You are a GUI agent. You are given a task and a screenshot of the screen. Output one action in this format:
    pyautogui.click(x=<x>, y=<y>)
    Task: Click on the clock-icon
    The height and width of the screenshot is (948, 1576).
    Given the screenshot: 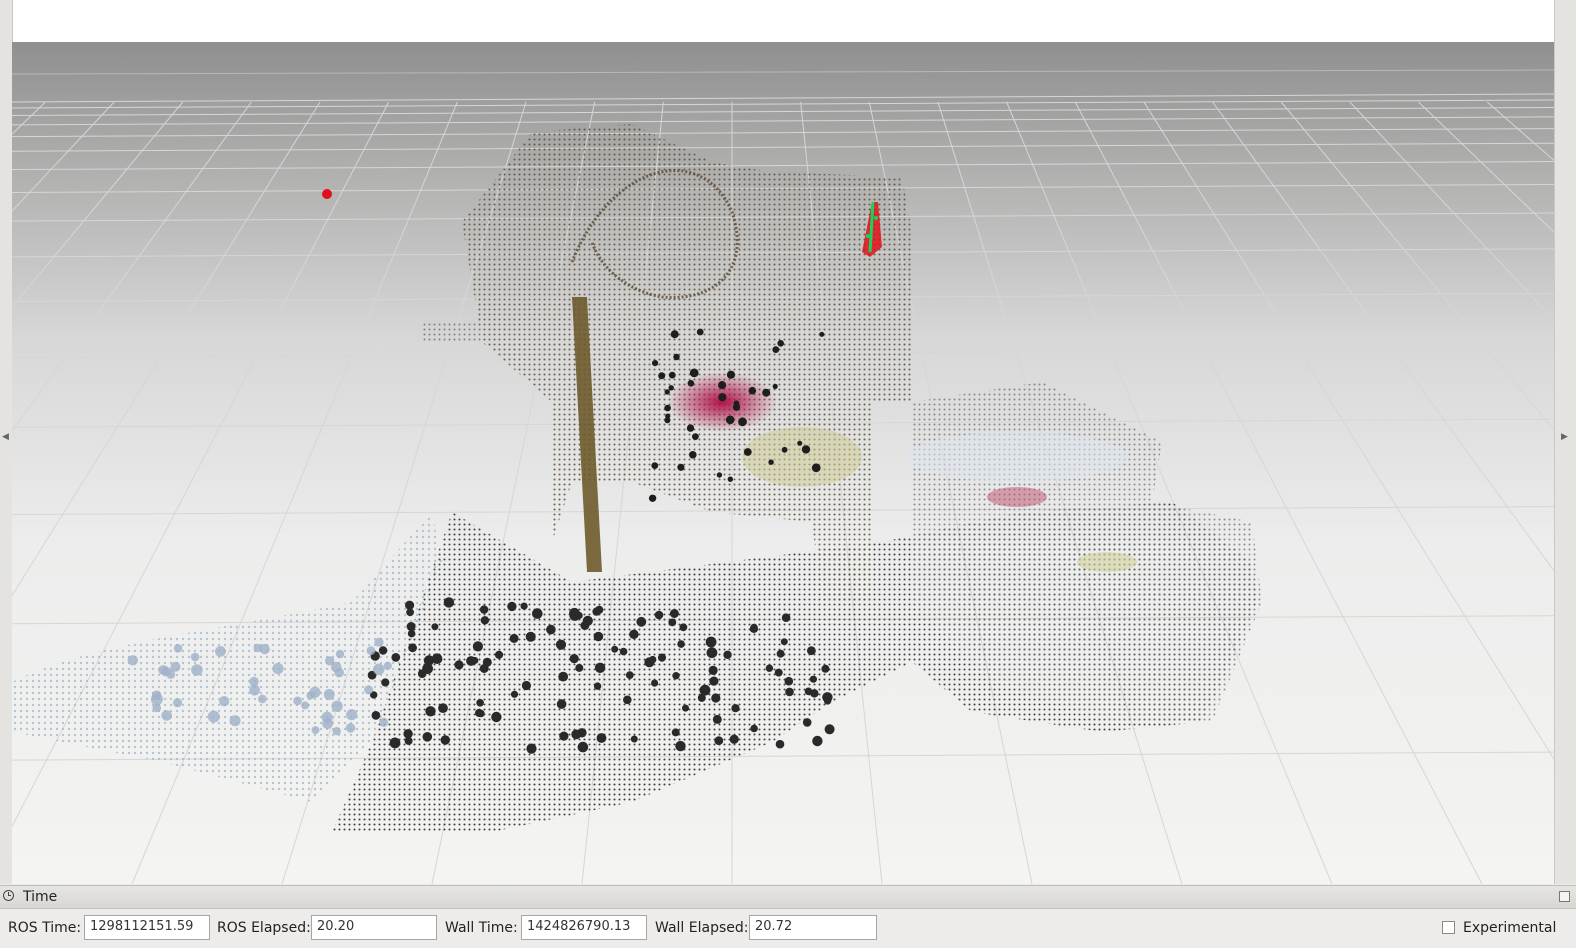 What is the action you would take?
    pyautogui.click(x=8, y=895)
    